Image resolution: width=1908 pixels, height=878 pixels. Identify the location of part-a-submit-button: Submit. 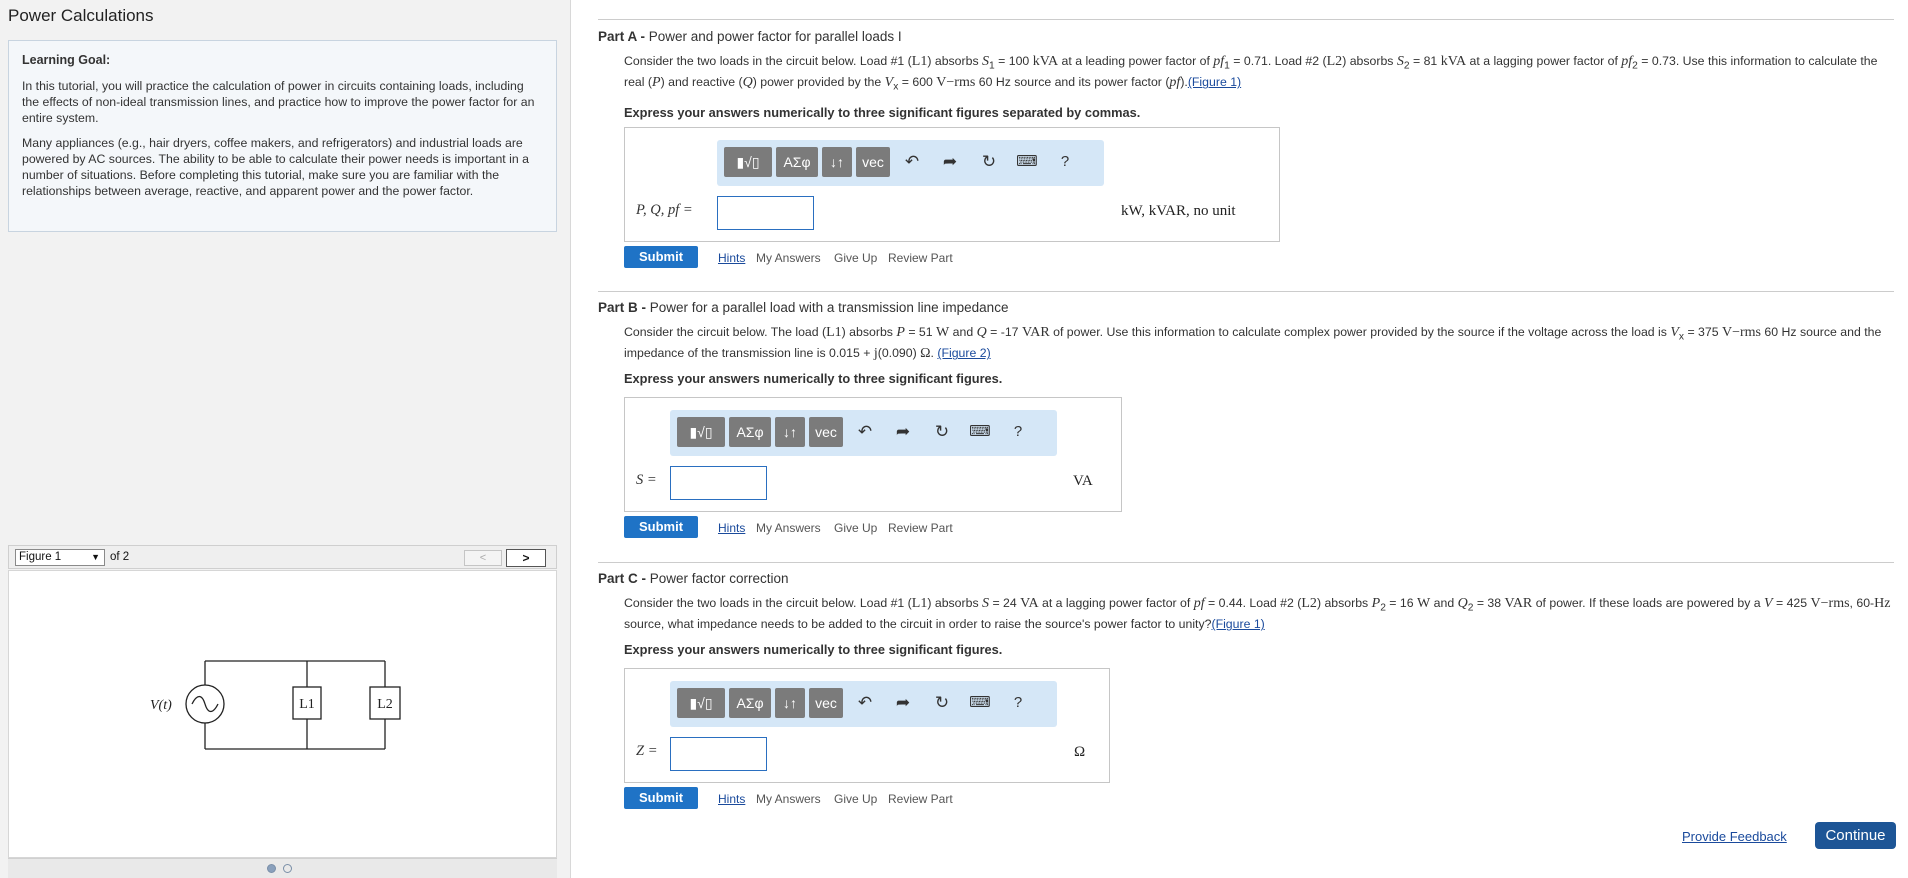
(661, 257).